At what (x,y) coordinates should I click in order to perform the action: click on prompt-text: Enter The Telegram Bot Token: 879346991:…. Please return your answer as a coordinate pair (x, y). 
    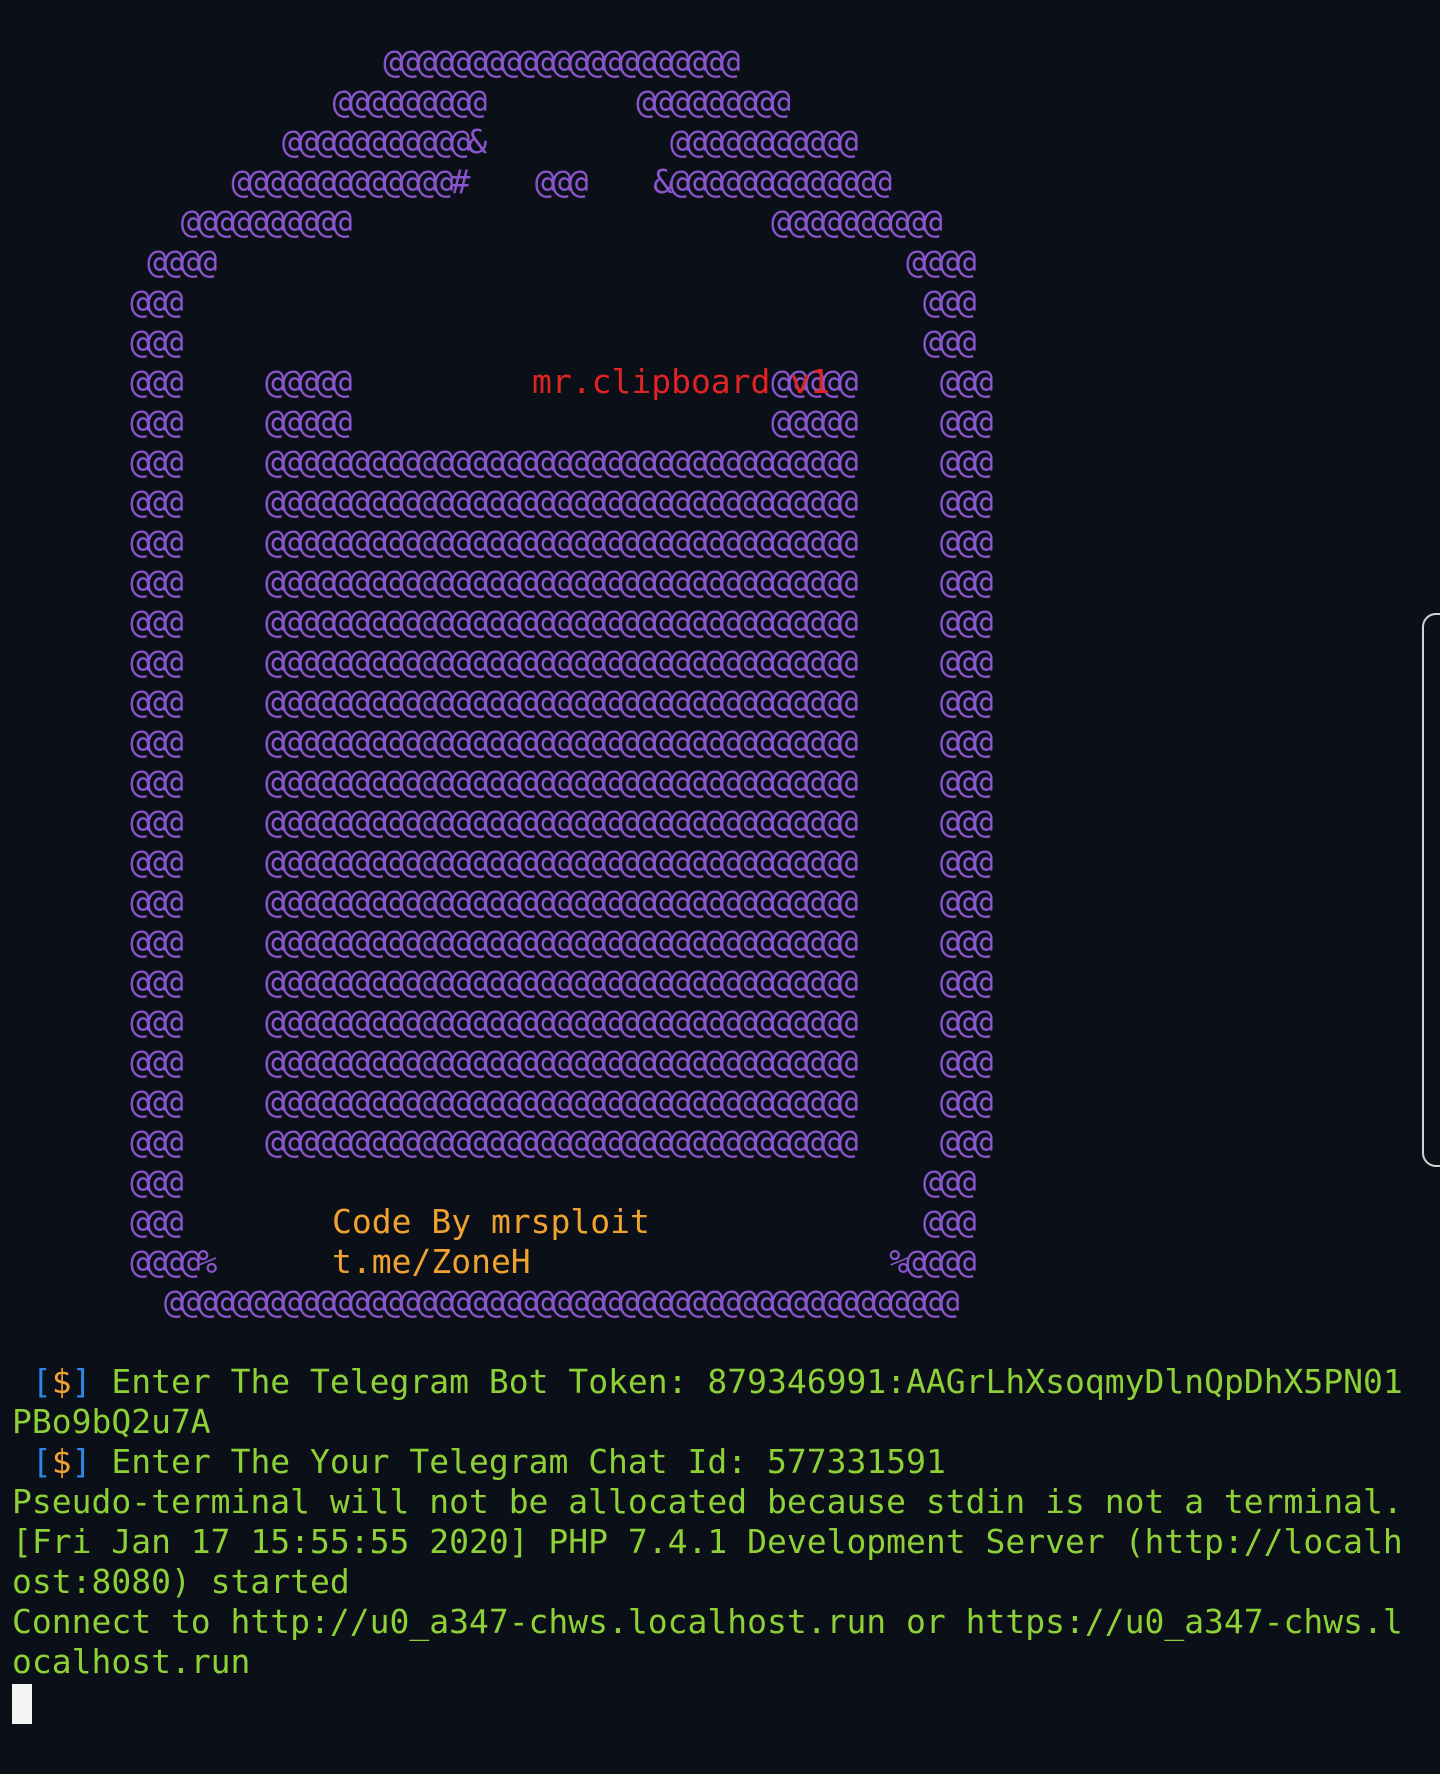
    Looking at the image, I should click on (747, 1381).